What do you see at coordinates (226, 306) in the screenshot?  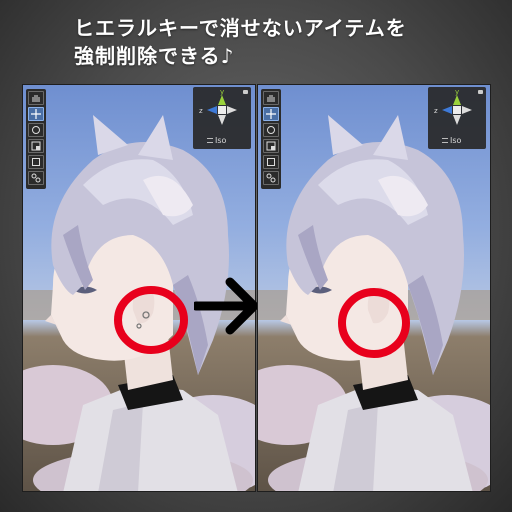 I see `right-arrow-icon` at bounding box center [226, 306].